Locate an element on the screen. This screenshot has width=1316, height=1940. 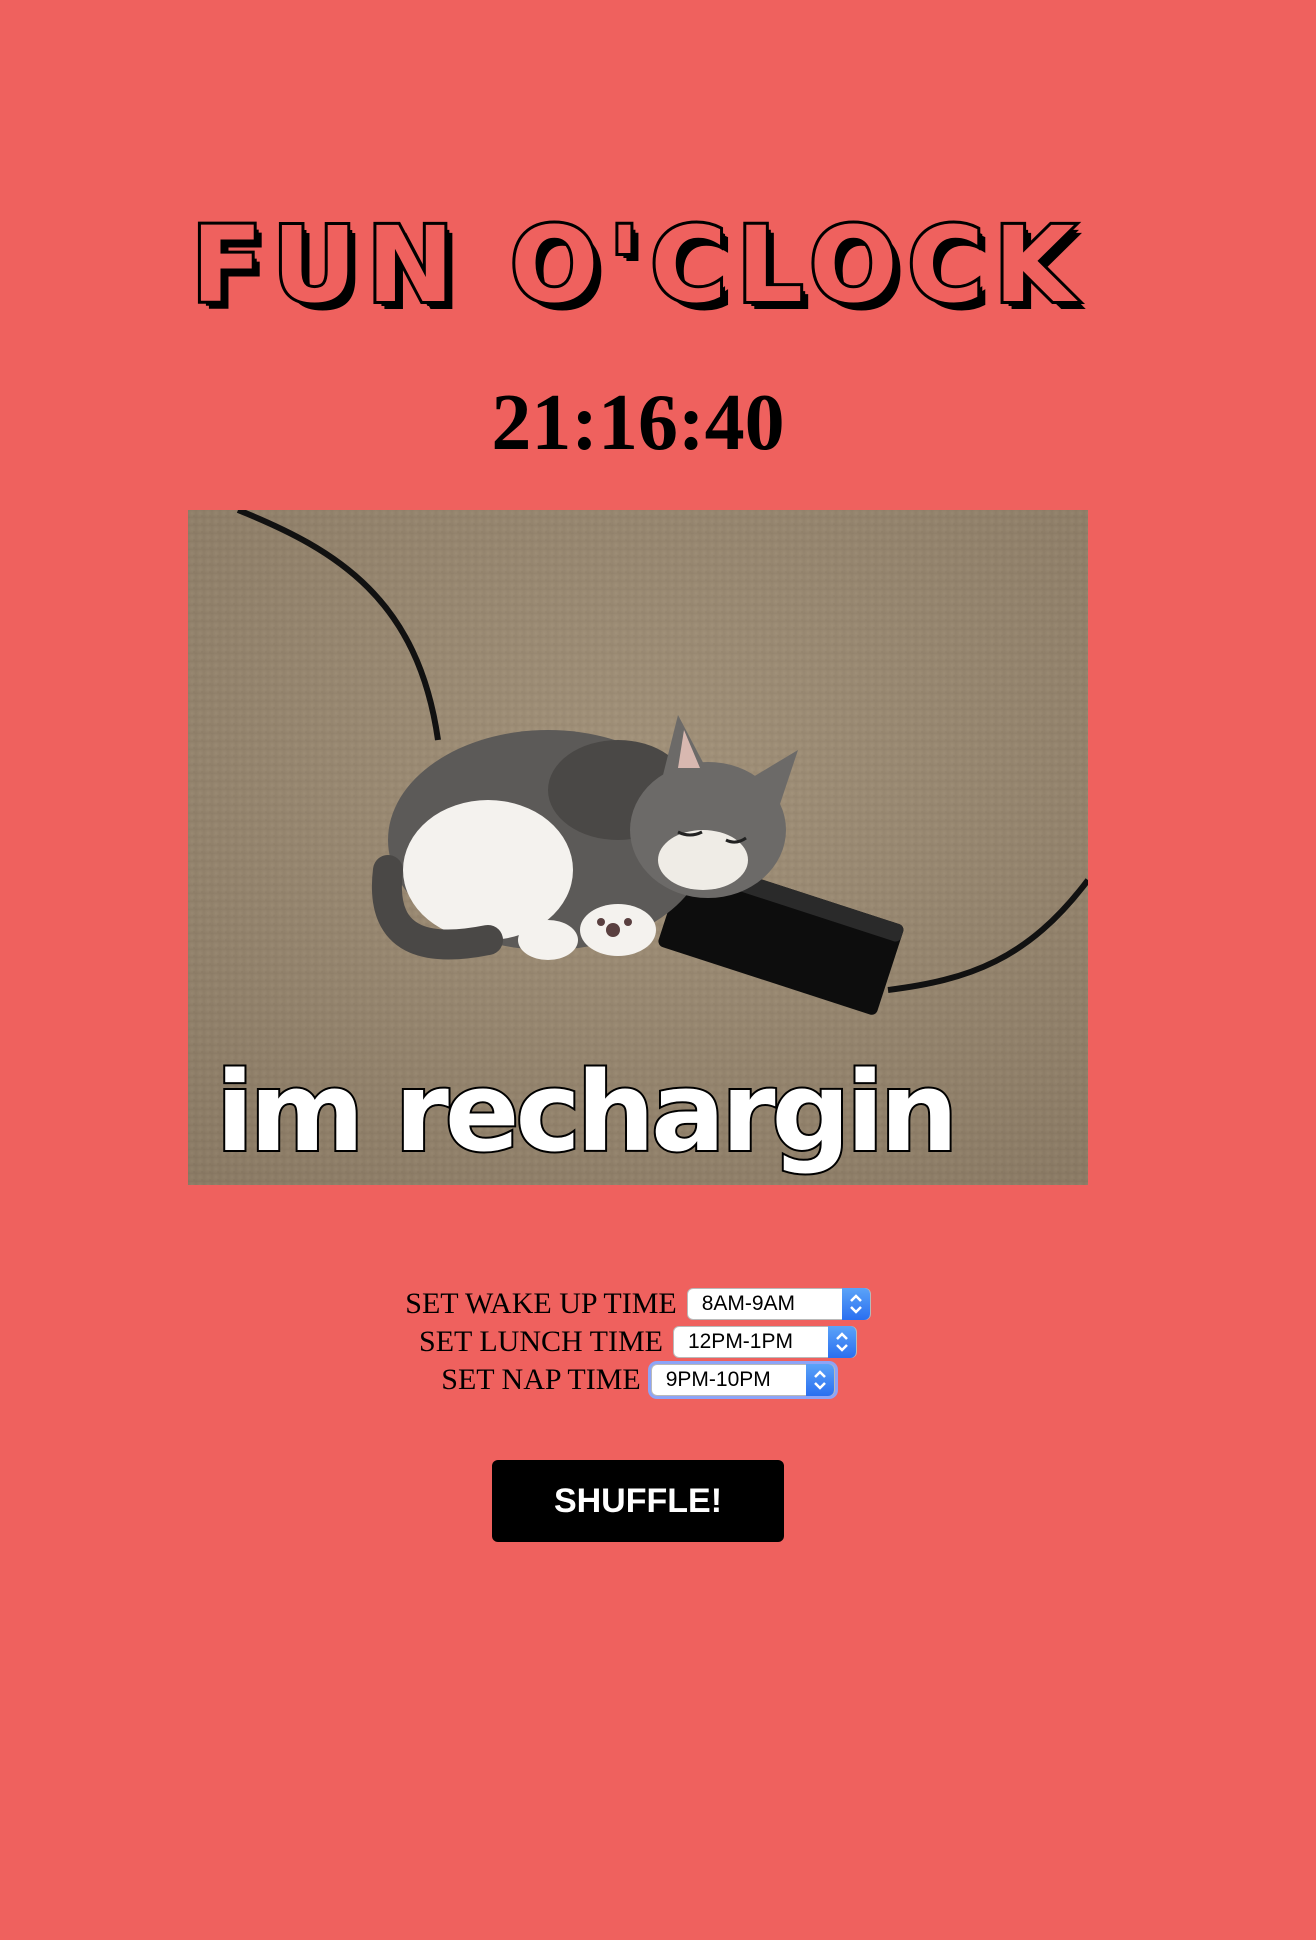
lunch-value: 12PM-1PM is located at coordinates (740, 1341).